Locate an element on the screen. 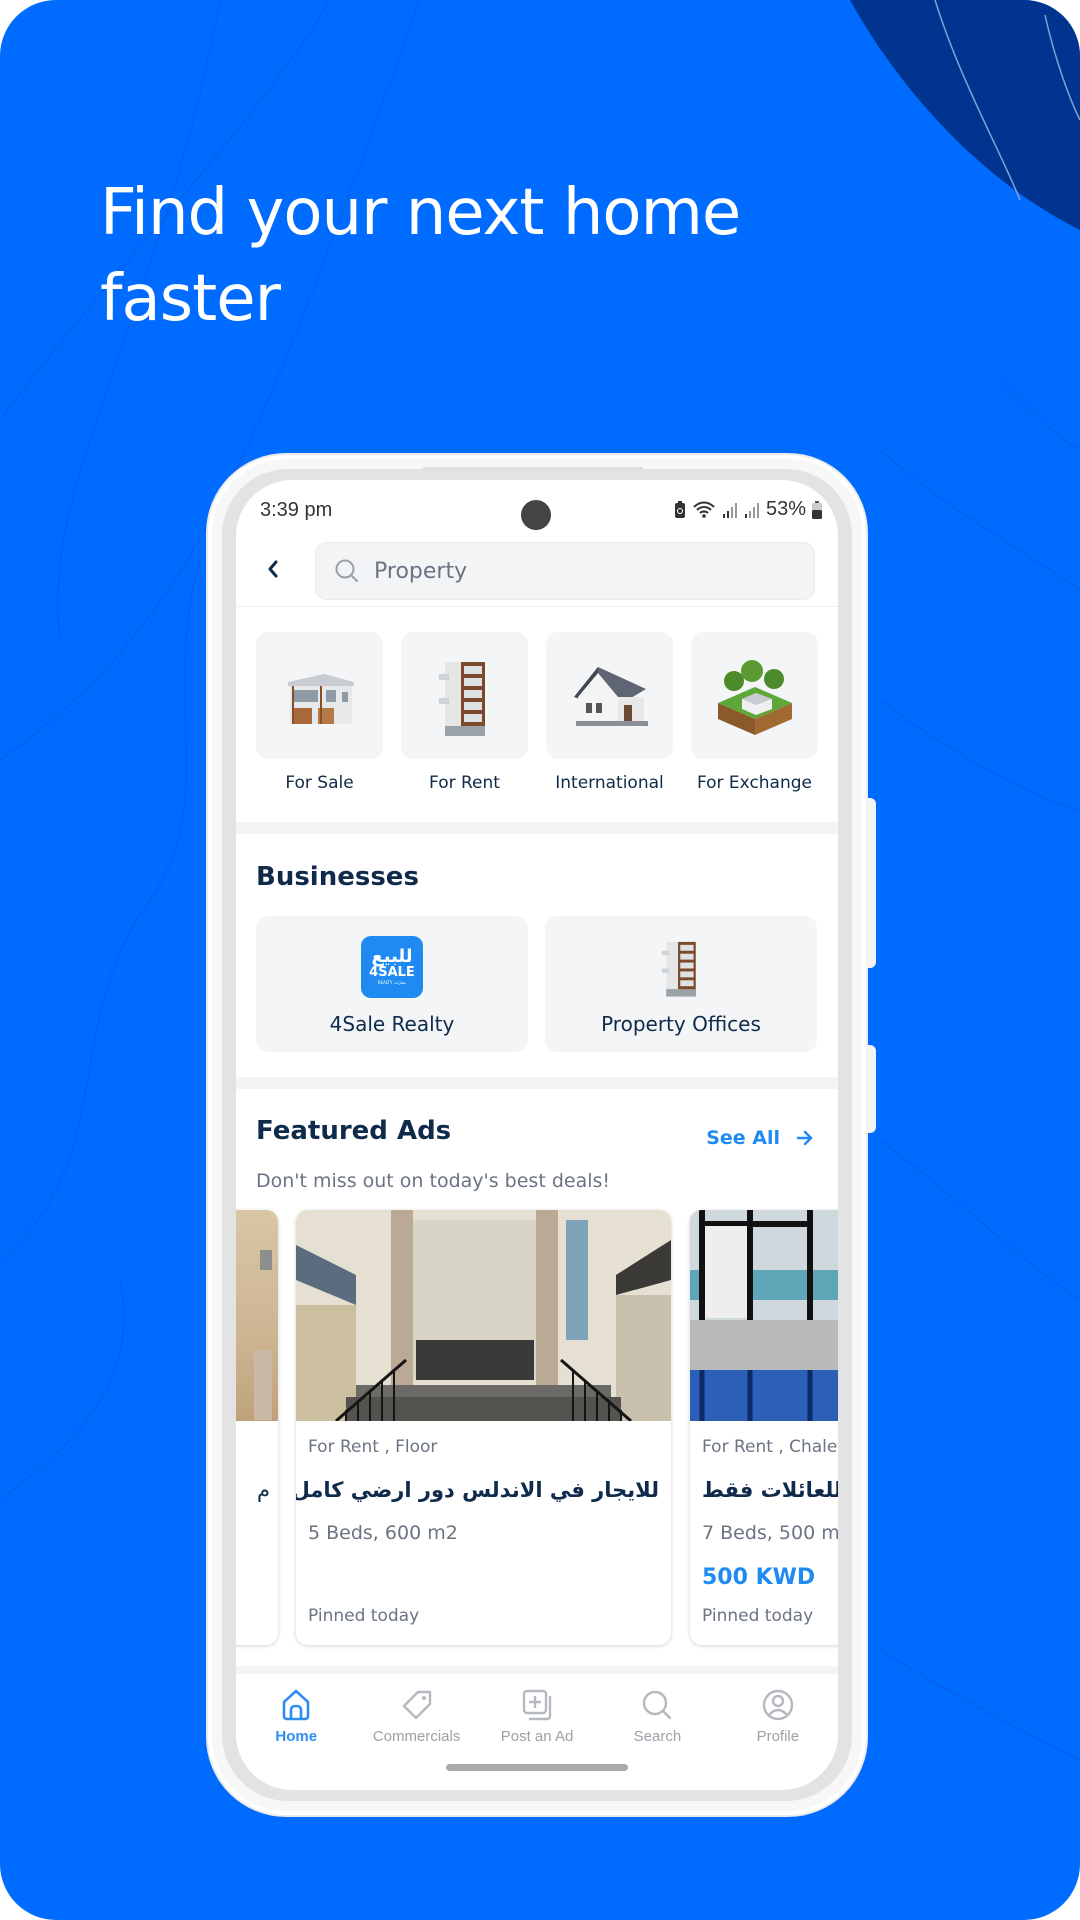 The height and width of the screenshot is (1920, 1080). ad-card: م is located at coordinates (257, 1427).